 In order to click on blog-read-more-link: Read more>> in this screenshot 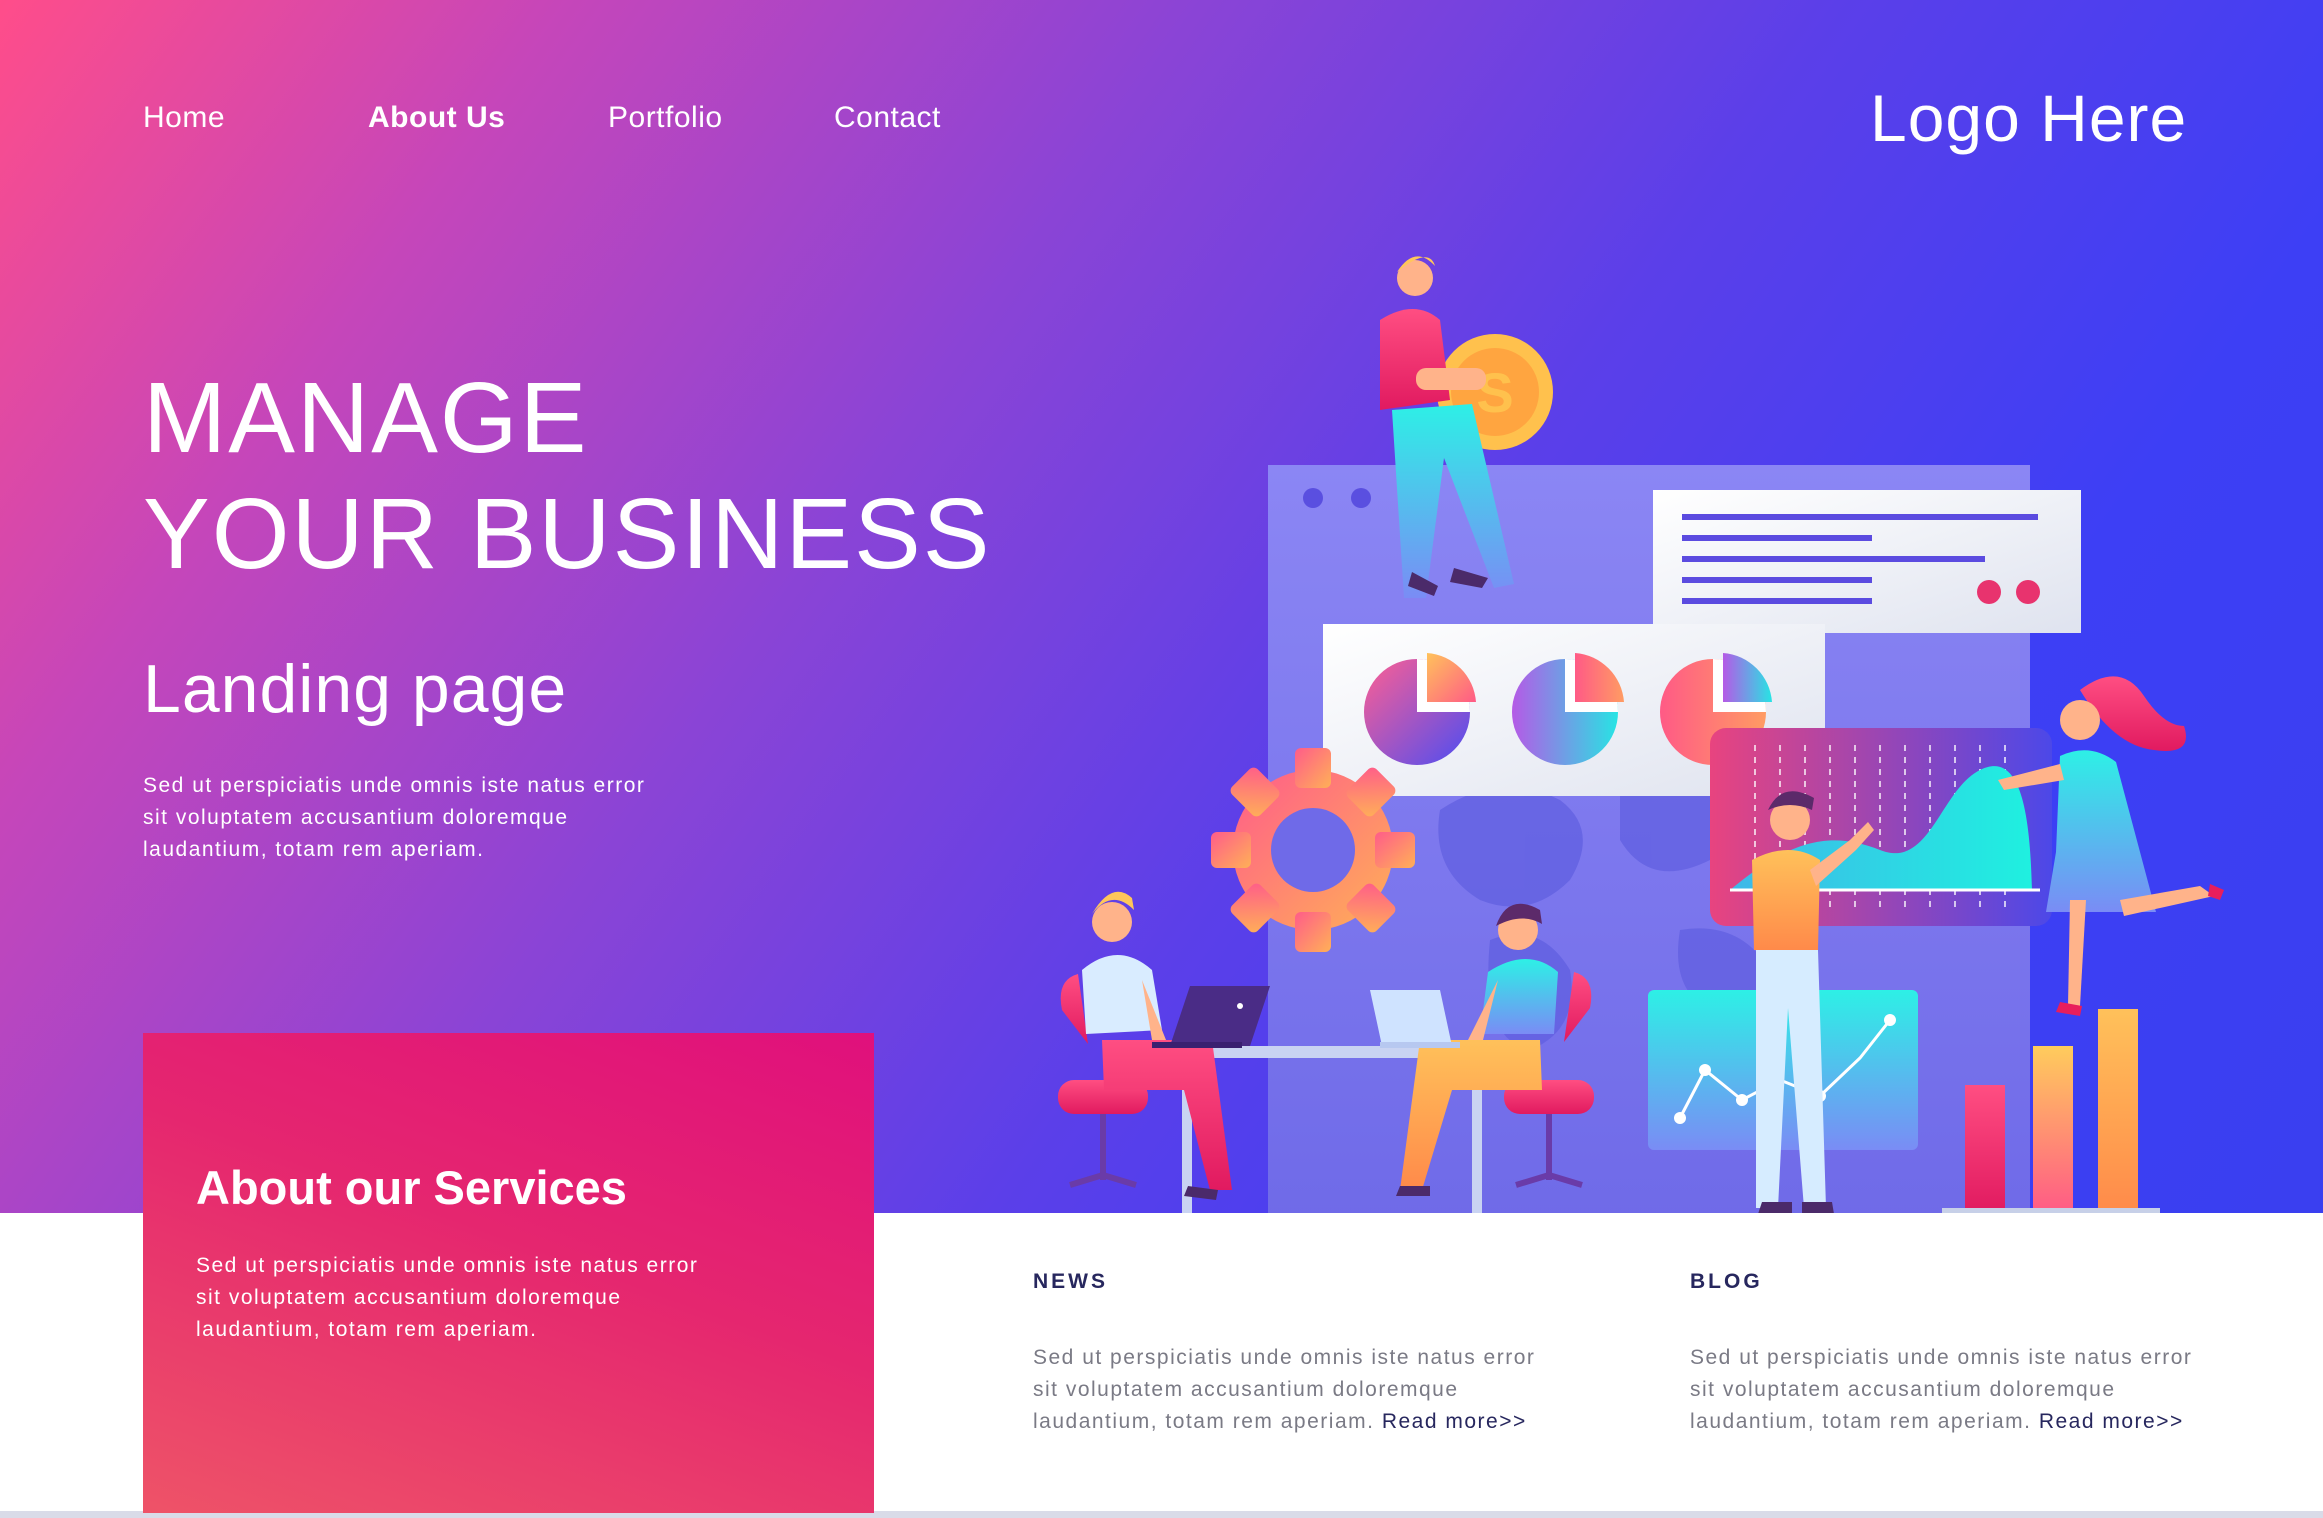, I will do `click(2111, 1421)`.